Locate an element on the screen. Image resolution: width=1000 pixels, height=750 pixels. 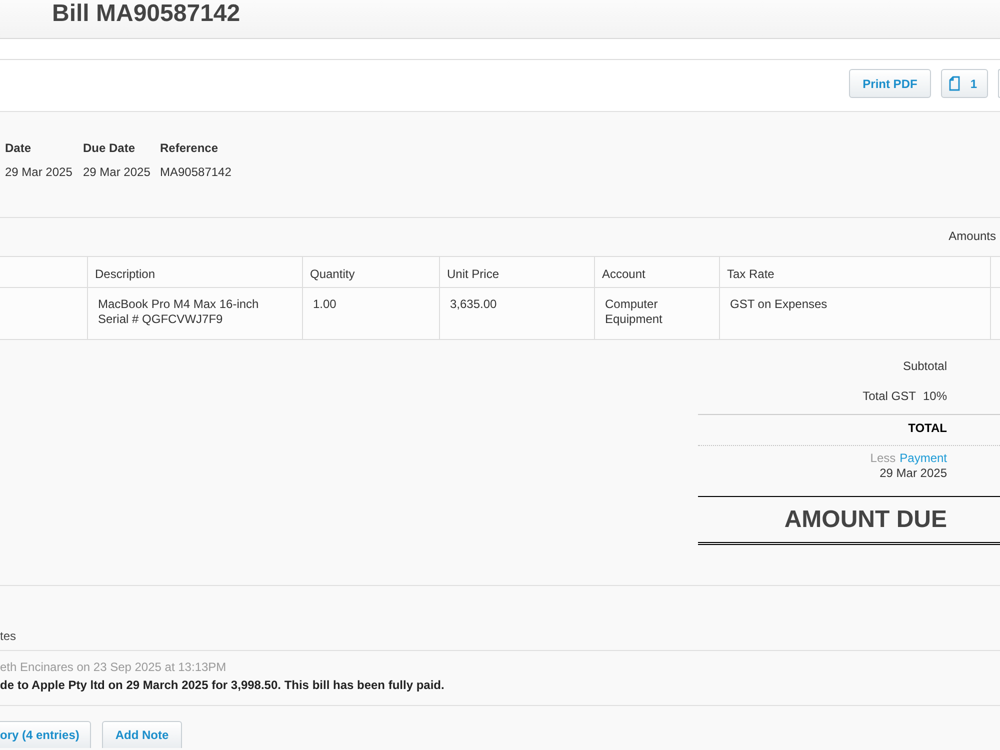
total-label: TOTAL is located at coordinates (927, 428).